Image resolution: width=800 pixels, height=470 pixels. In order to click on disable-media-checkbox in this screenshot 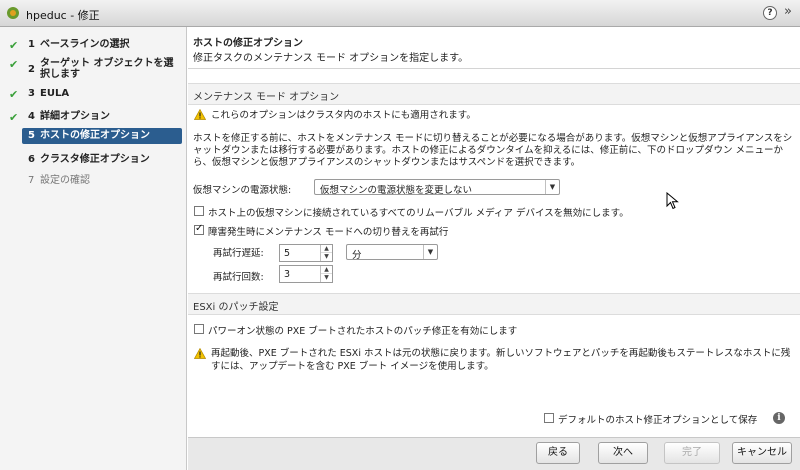, I will do `click(199, 211)`.